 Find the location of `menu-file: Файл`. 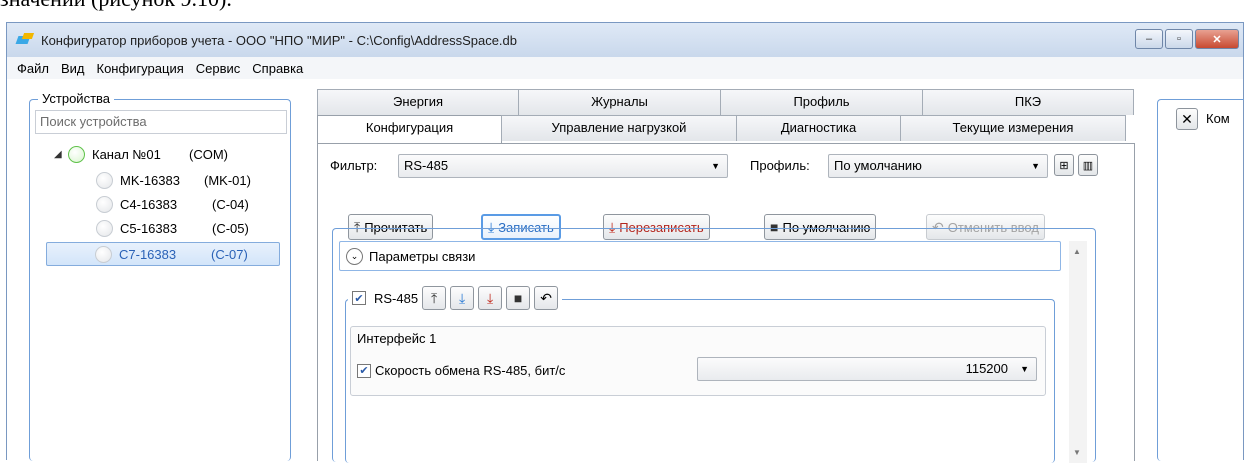

menu-file: Файл is located at coordinates (33, 68).